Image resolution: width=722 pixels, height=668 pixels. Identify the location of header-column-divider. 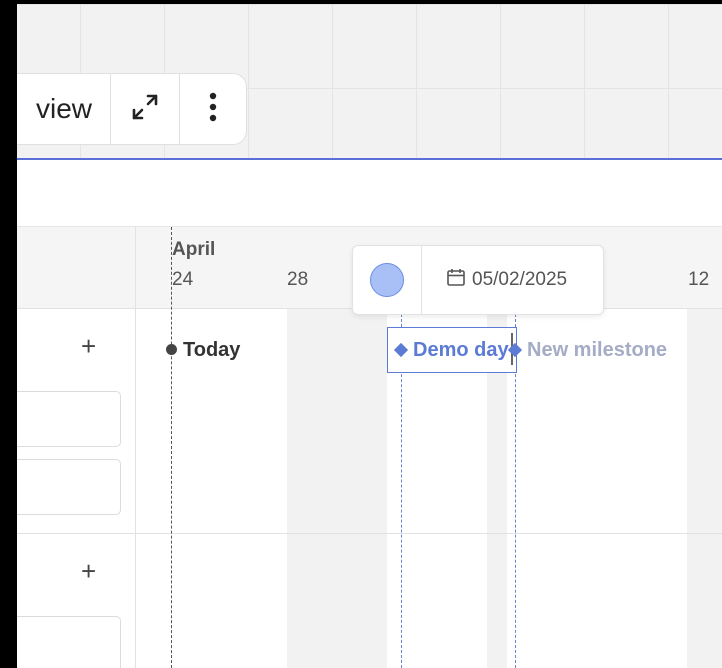
(135, 267).